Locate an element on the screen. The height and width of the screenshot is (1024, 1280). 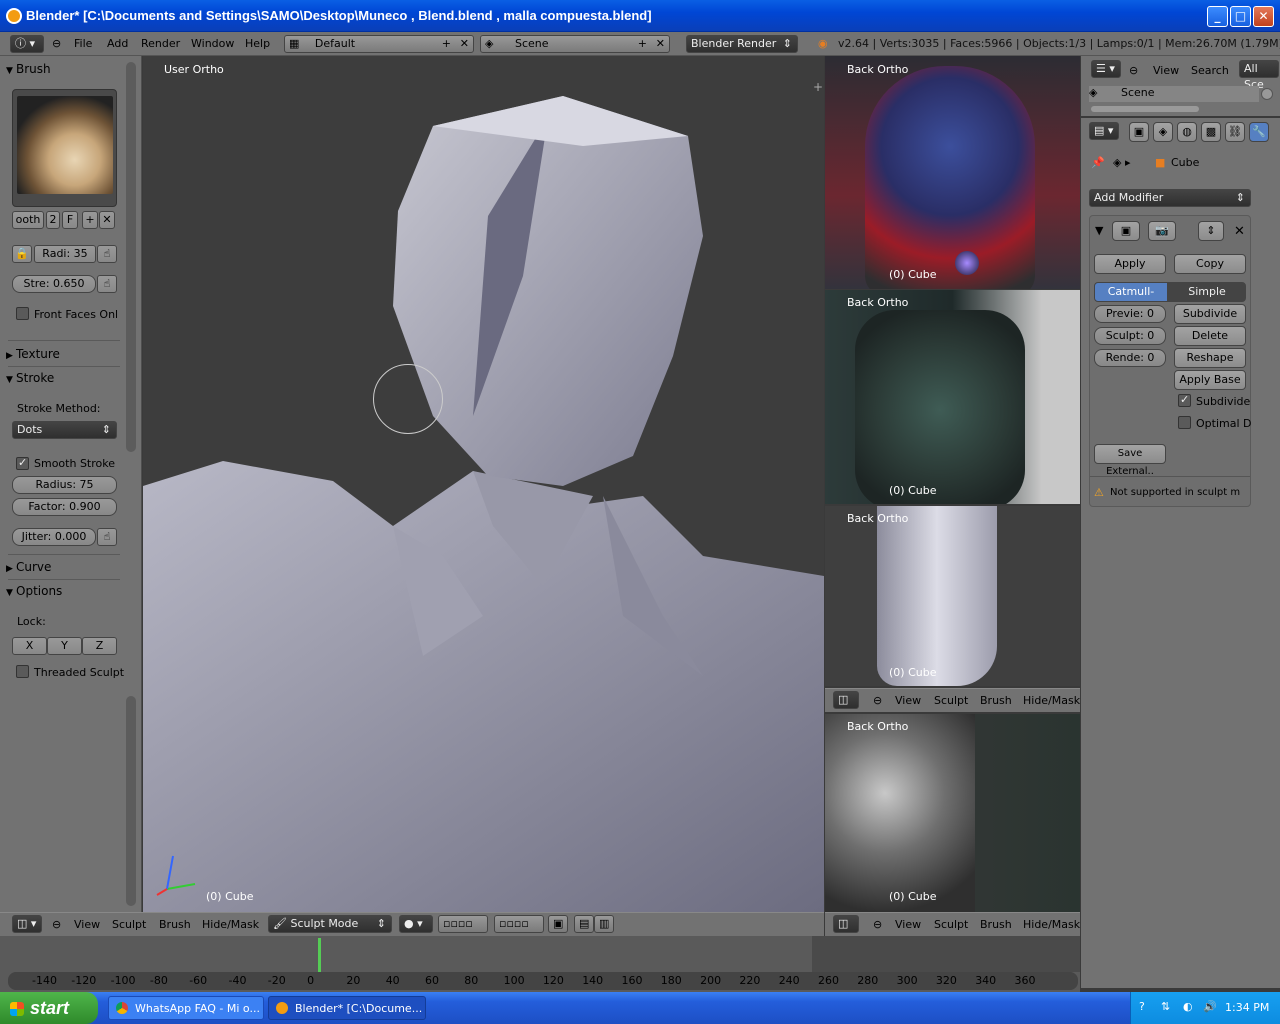
menu-window: Window is located at coordinates (212, 43).